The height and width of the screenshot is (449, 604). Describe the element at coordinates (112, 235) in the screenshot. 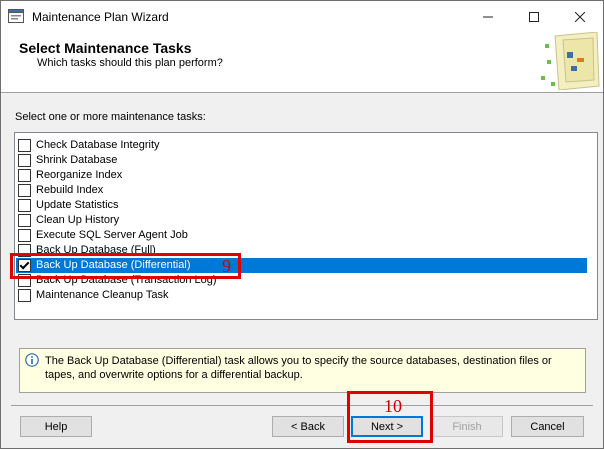

I see `task-label: Execute SQL Server Agent Job` at that location.